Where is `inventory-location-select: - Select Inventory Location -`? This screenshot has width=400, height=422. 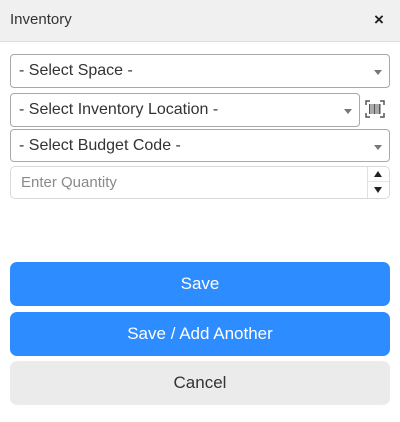 inventory-location-select: - Select Inventory Location - is located at coordinates (185, 110).